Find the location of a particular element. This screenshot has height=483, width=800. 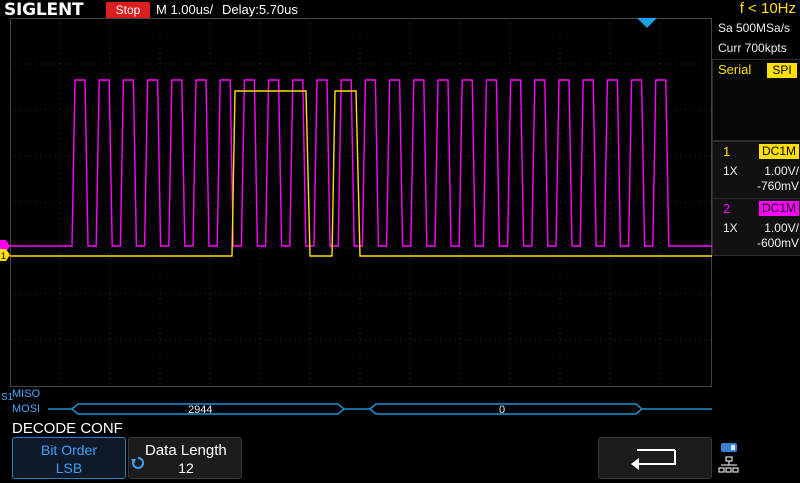

bit-order-softkey: Bit Order LSB is located at coordinates (69, 458).